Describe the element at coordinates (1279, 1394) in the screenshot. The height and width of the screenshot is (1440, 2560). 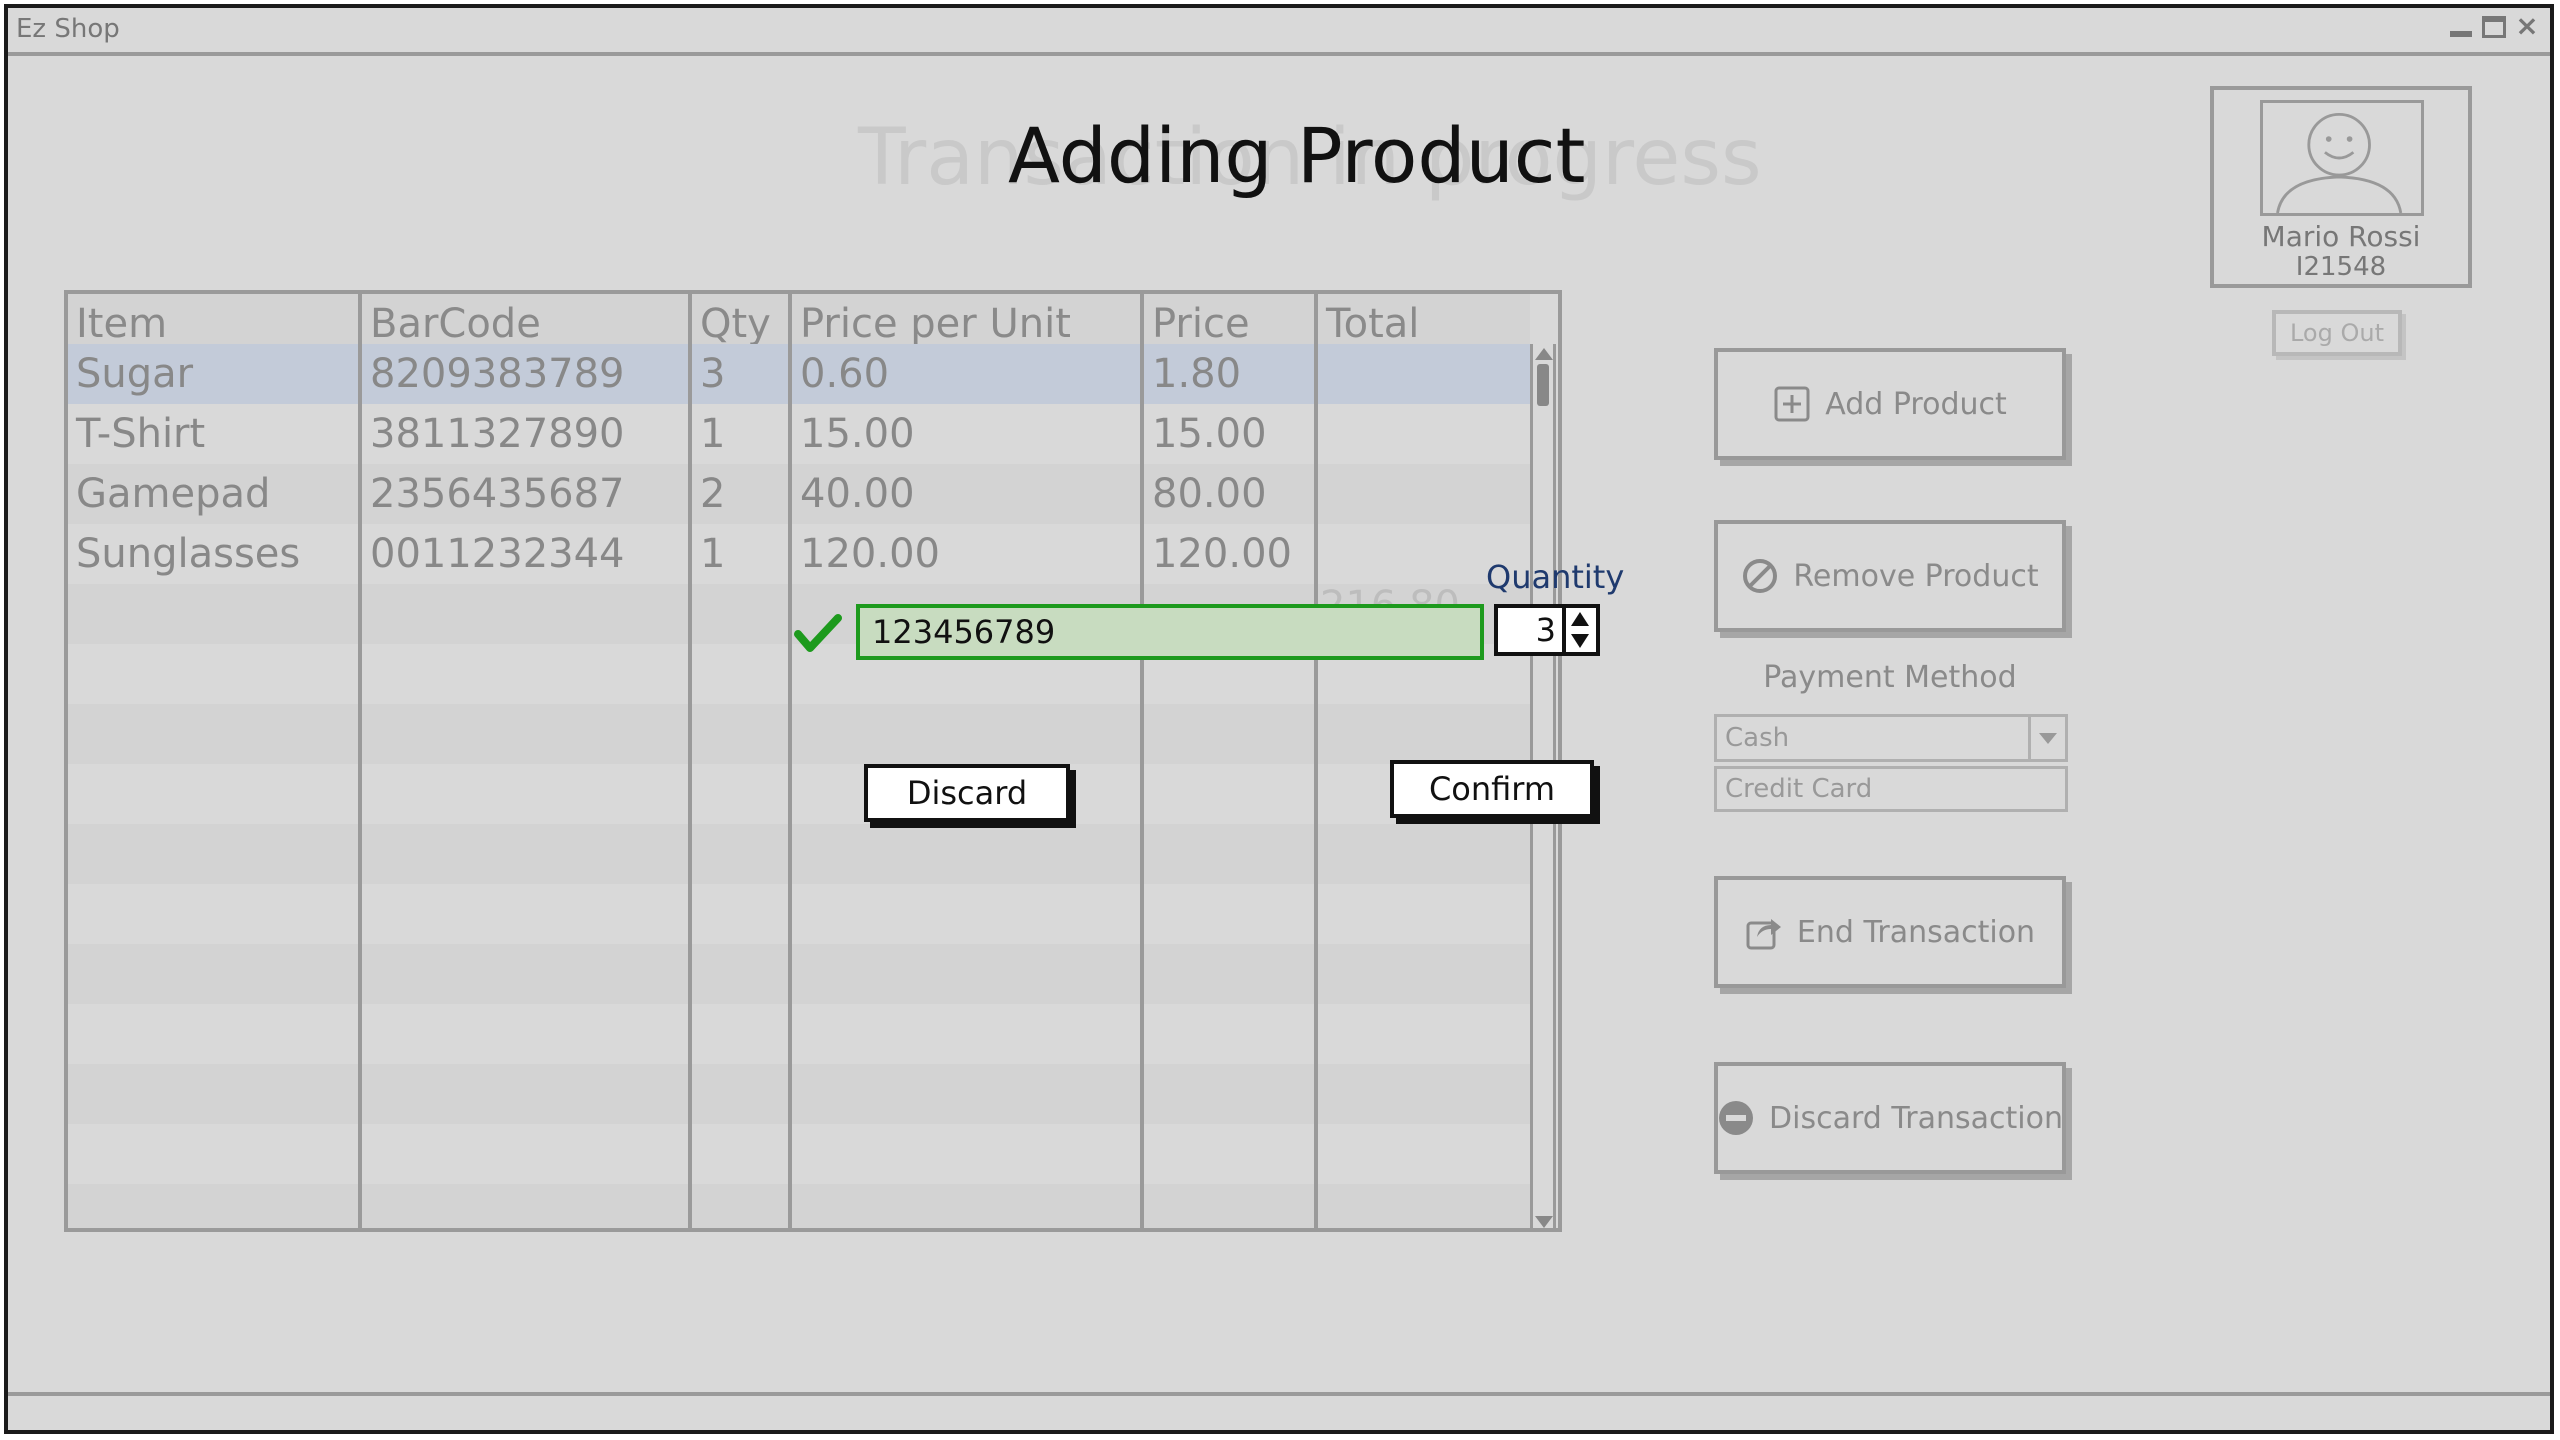
I see `status-bar-divider` at that location.